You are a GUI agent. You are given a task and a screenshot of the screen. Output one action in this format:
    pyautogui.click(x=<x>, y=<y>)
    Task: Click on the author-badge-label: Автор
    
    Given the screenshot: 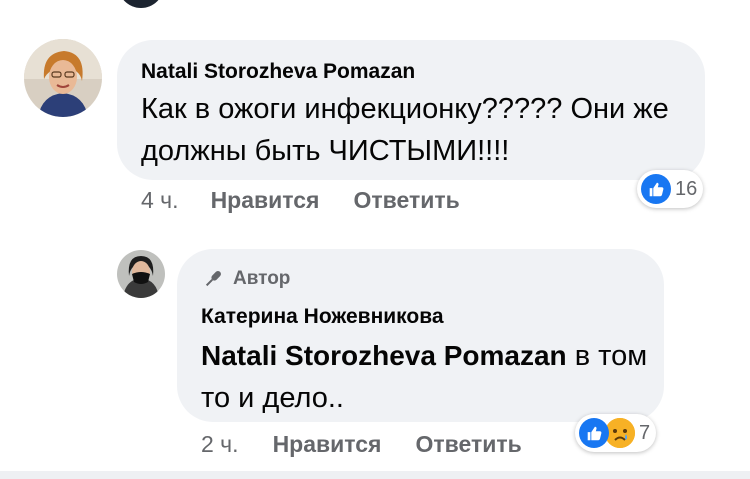 What is the action you would take?
    pyautogui.click(x=262, y=278)
    